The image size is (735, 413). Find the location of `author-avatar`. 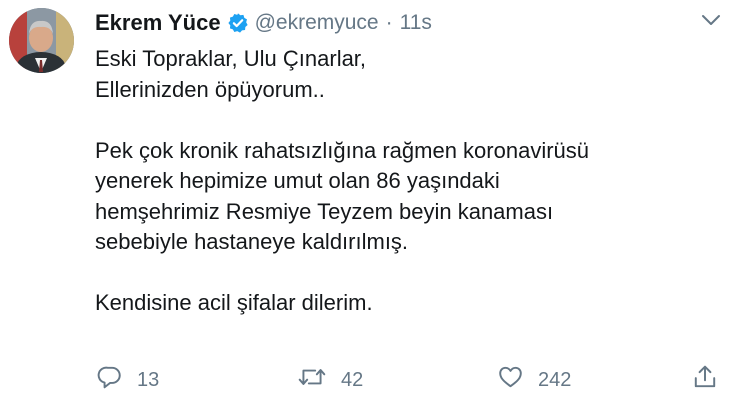

author-avatar is located at coordinates (41, 40).